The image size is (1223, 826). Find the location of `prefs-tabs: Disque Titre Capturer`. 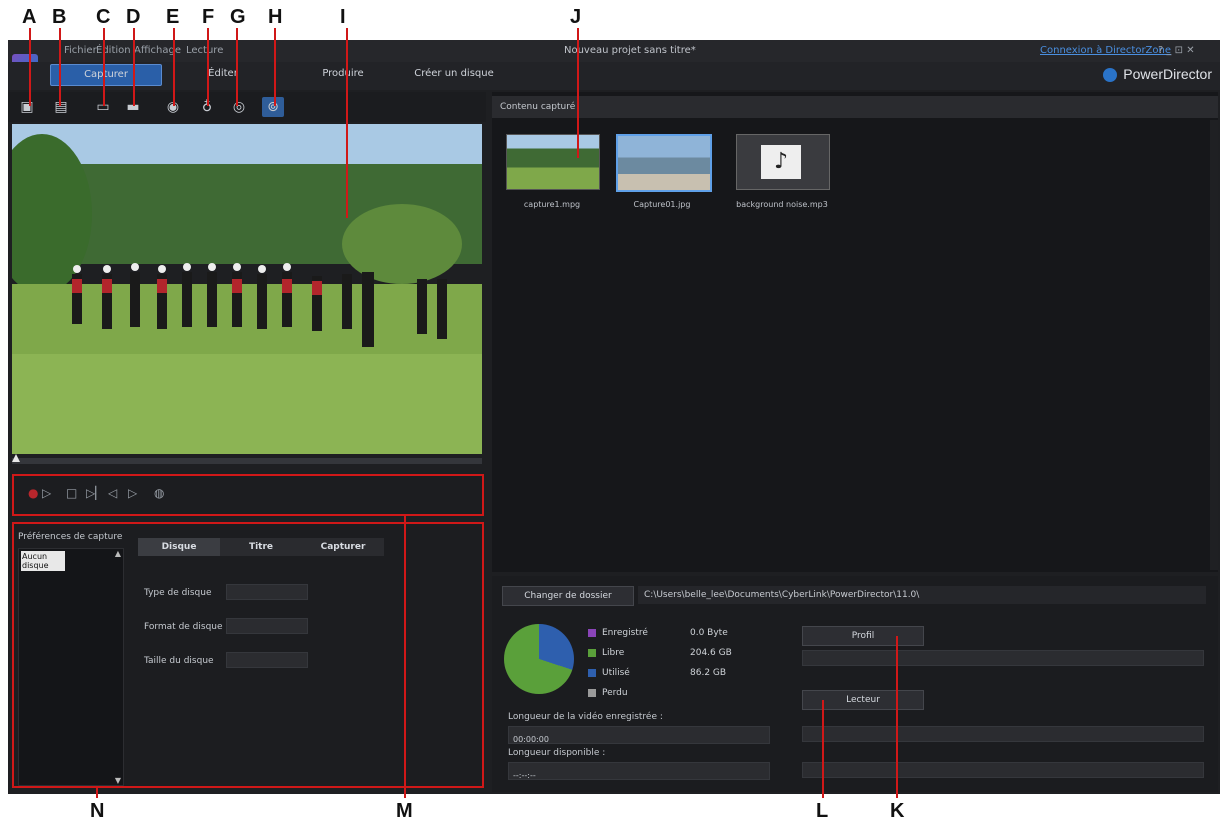

prefs-tabs: Disque Titre Capturer is located at coordinates (261, 547).